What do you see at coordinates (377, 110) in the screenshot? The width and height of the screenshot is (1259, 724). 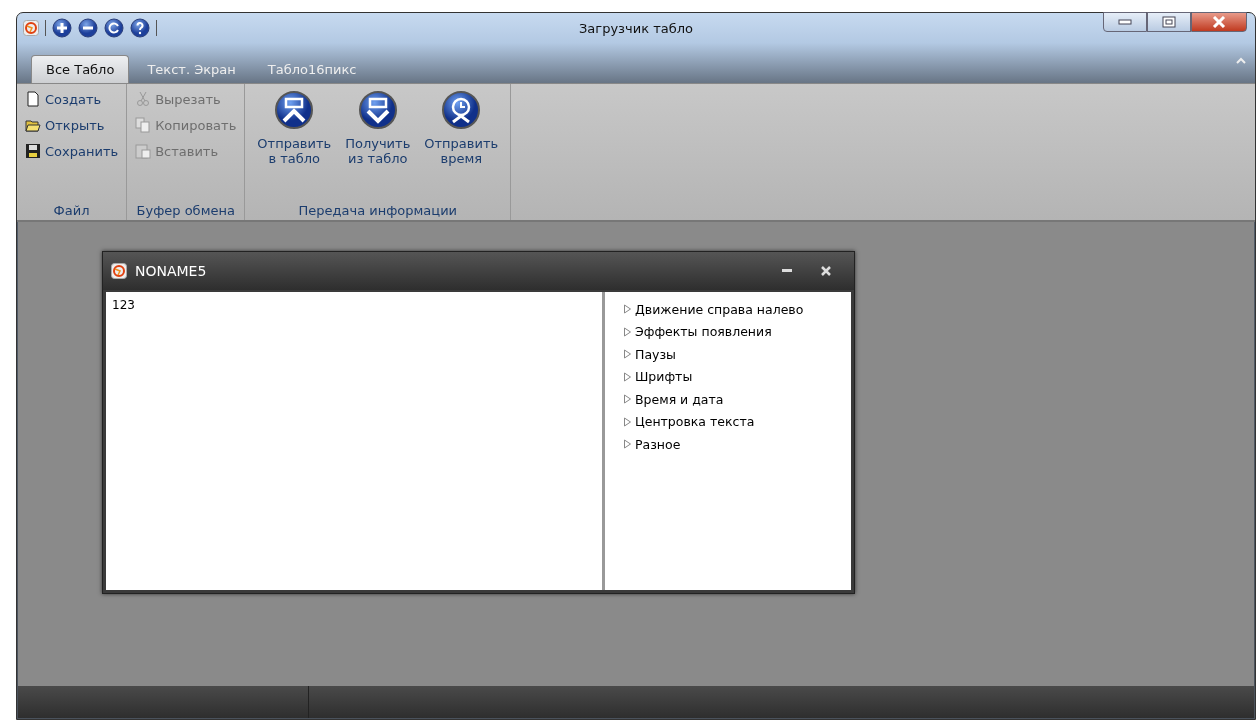 I see `display-download-icon` at bounding box center [377, 110].